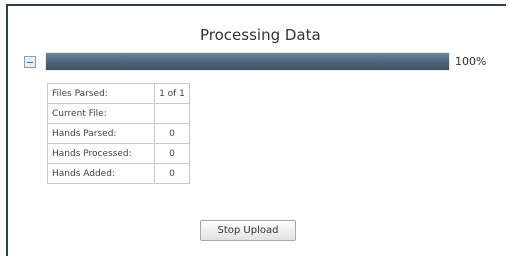 The height and width of the screenshot is (258, 509). Describe the element at coordinates (172, 133) in the screenshot. I see `stat-value-hands-parsed: 0` at that location.